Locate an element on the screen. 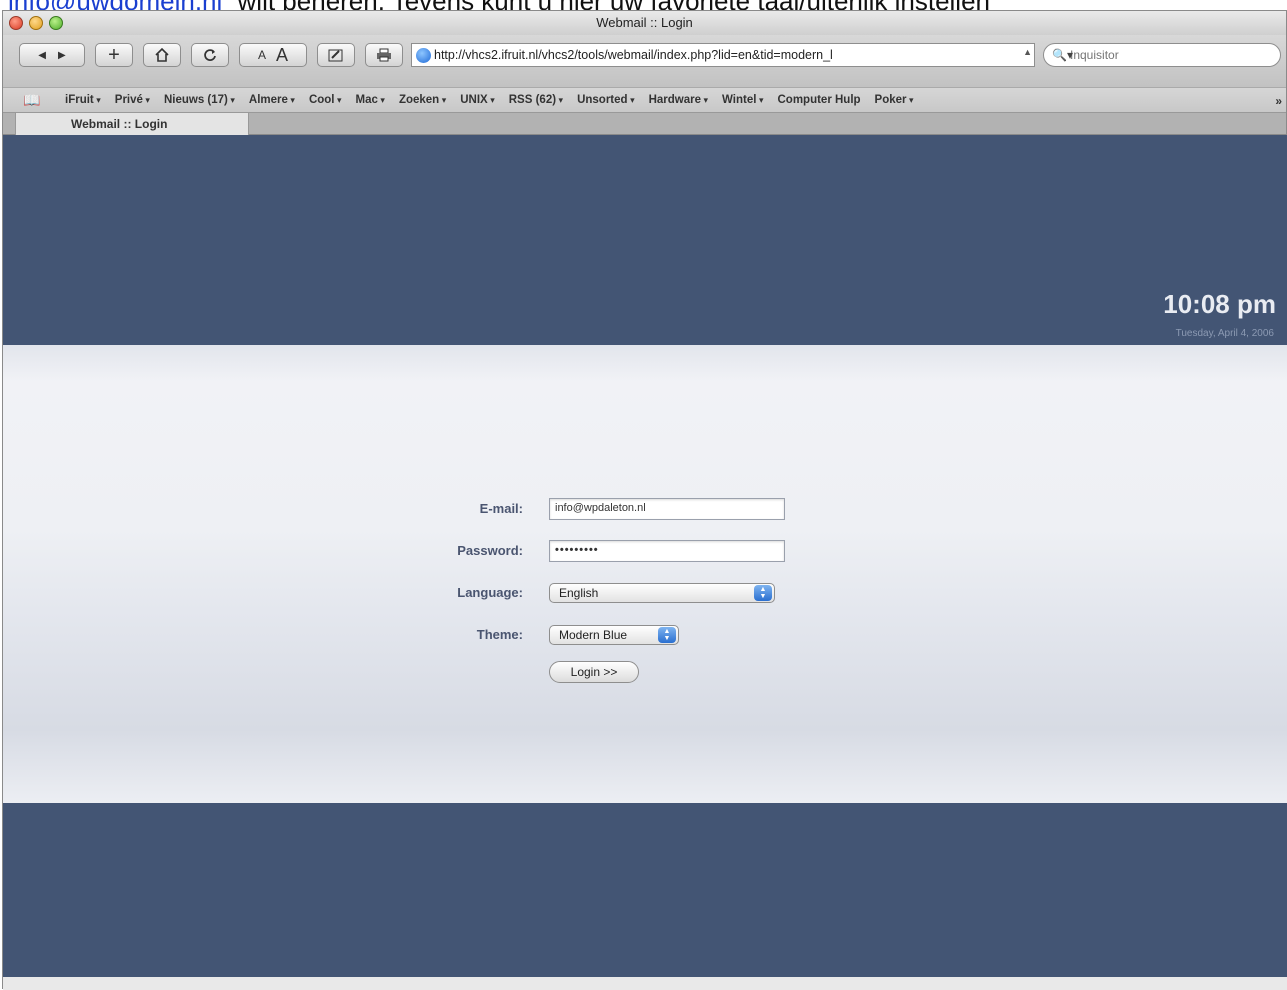  reload-icon is located at coordinates (210, 55).